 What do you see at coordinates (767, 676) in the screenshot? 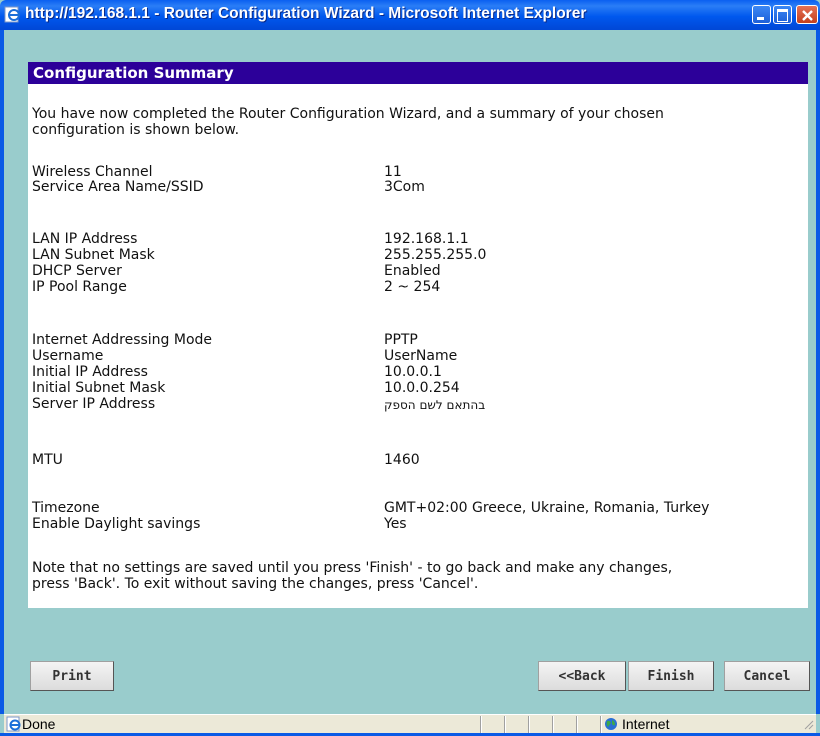
I see `cancel-button: Cancel` at bounding box center [767, 676].